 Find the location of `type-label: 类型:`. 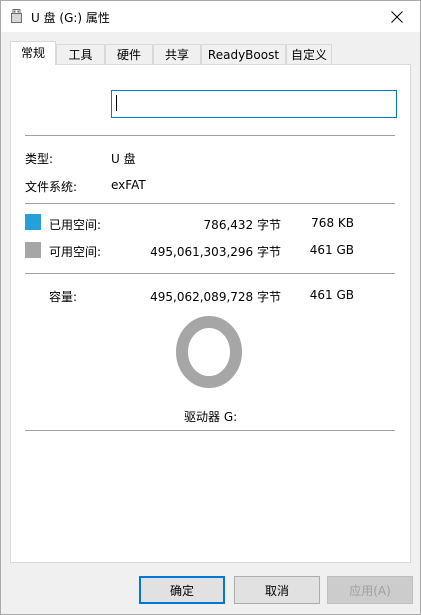

type-label: 类型: is located at coordinates (39, 159).